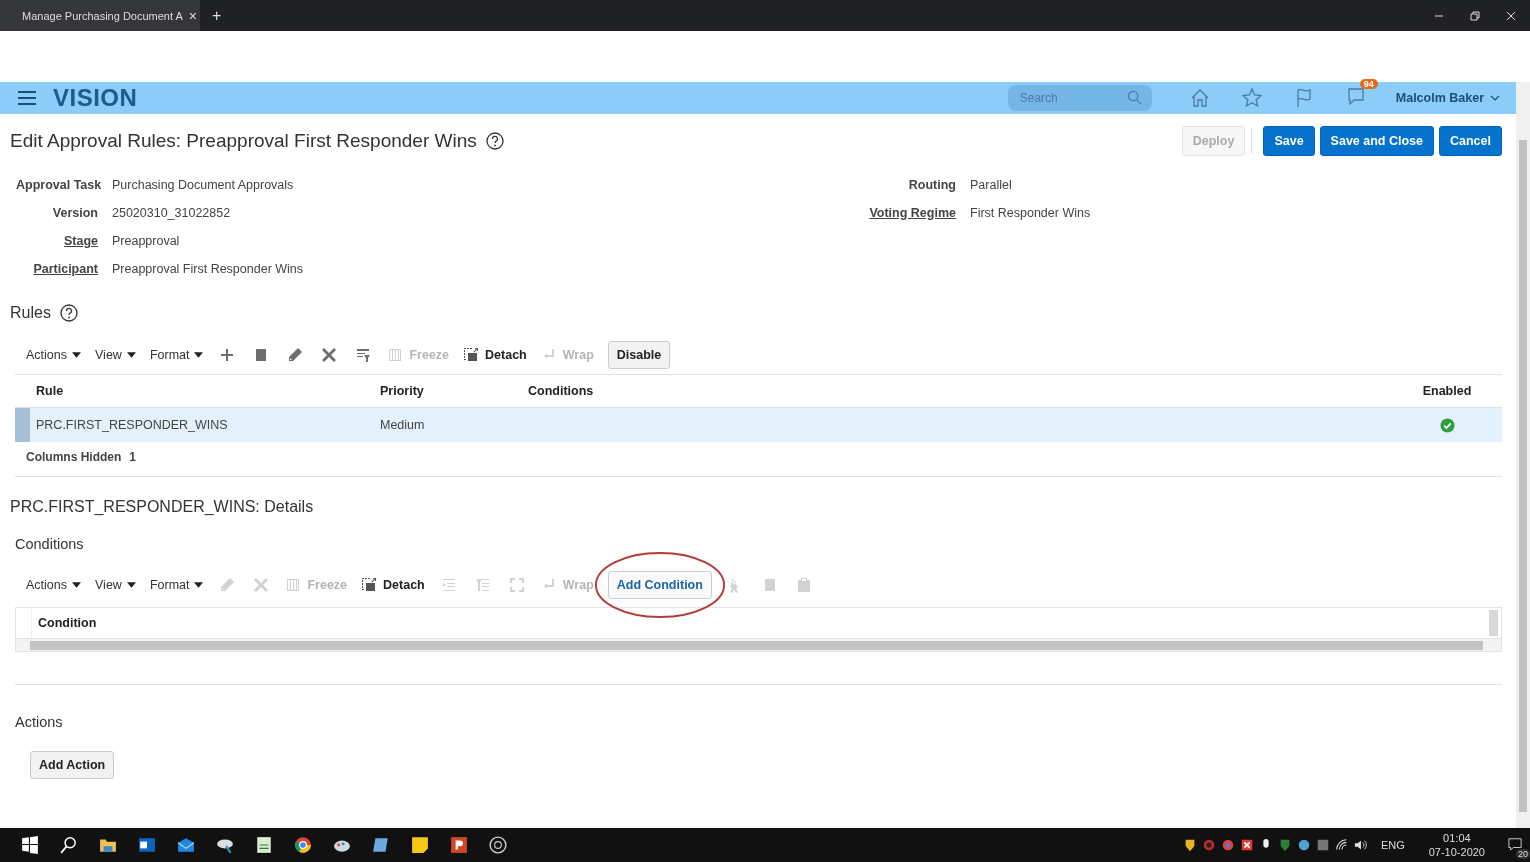 Image resolution: width=1530 pixels, height=862 pixels. I want to click on page-action-button: Cancel, so click(1470, 140).